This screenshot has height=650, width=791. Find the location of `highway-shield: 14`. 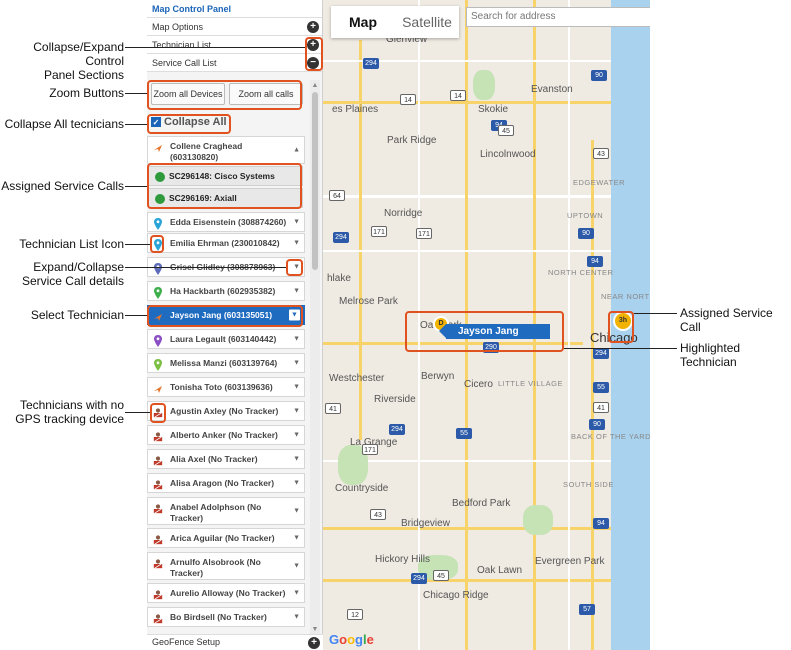

highway-shield: 14 is located at coordinates (408, 99).